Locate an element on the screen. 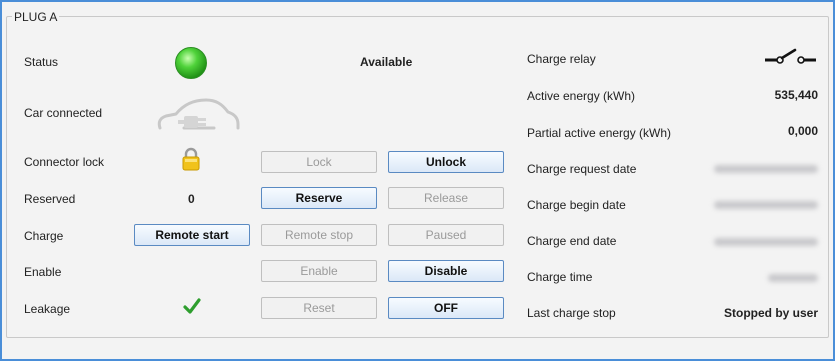 This screenshot has width=835, height=361. disable-button: Disable is located at coordinates (446, 271).